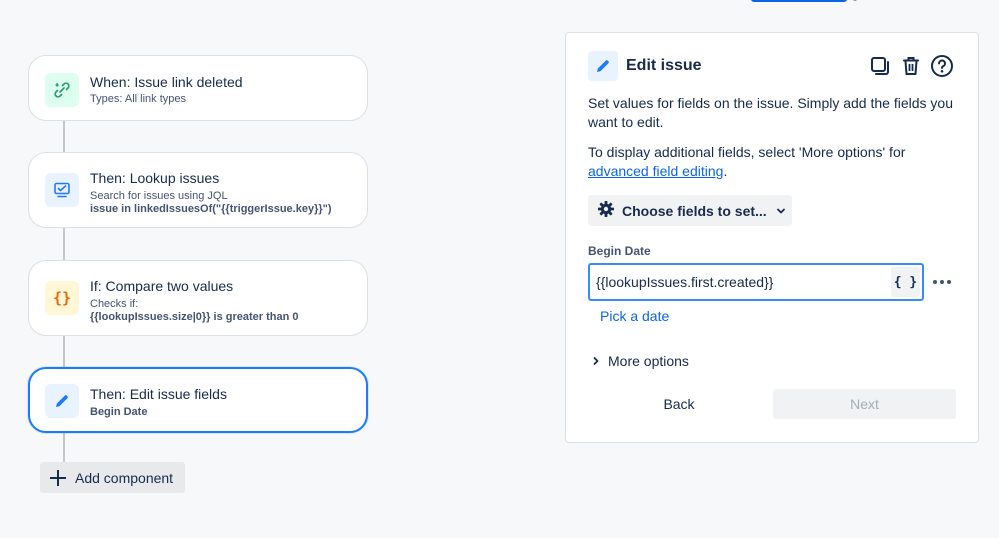 The height and width of the screenshot is (538, 999). What do you see at coordinates (942, 282) in the screenshot?
I see `more-actions-icon` at bounding box center [942, 282].